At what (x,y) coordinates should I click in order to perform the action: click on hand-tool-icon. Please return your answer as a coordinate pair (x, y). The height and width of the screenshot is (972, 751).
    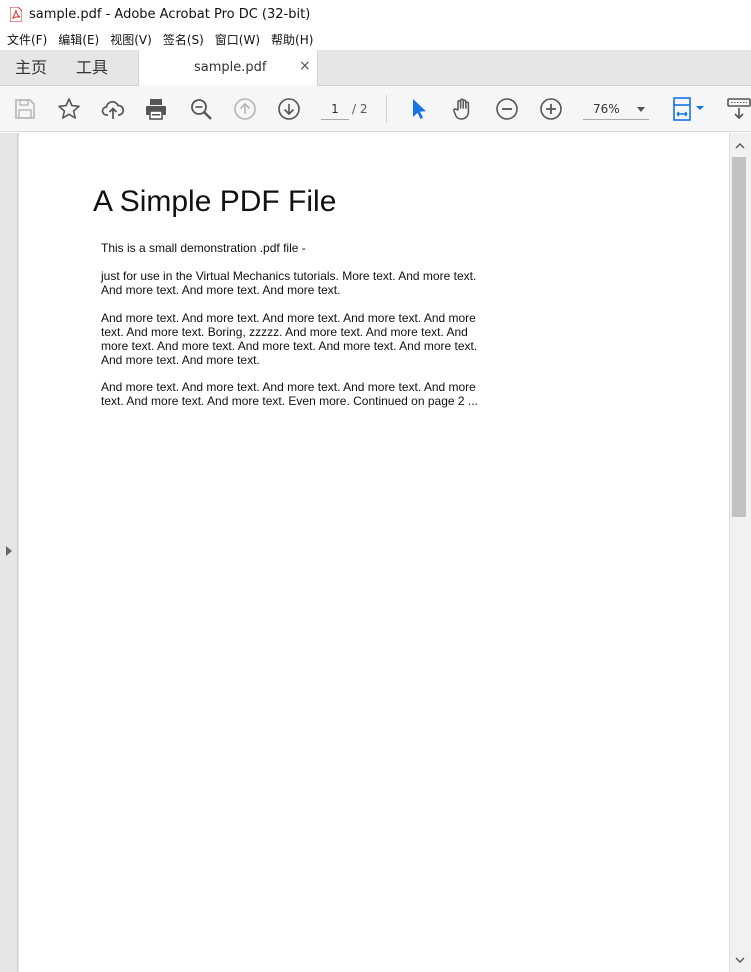
    Looking at the image, I should click on (463, 109).